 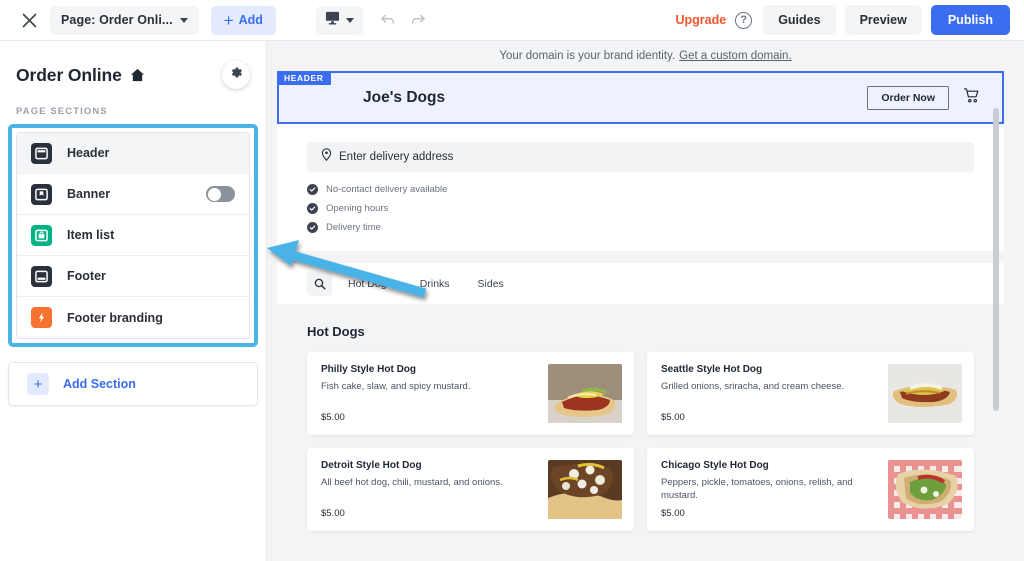 What do you see at coordinates (370, 284) in the screenshot?
I see `tab-hot-dogs: Hot Dogs` at bounding box center [370, 284].